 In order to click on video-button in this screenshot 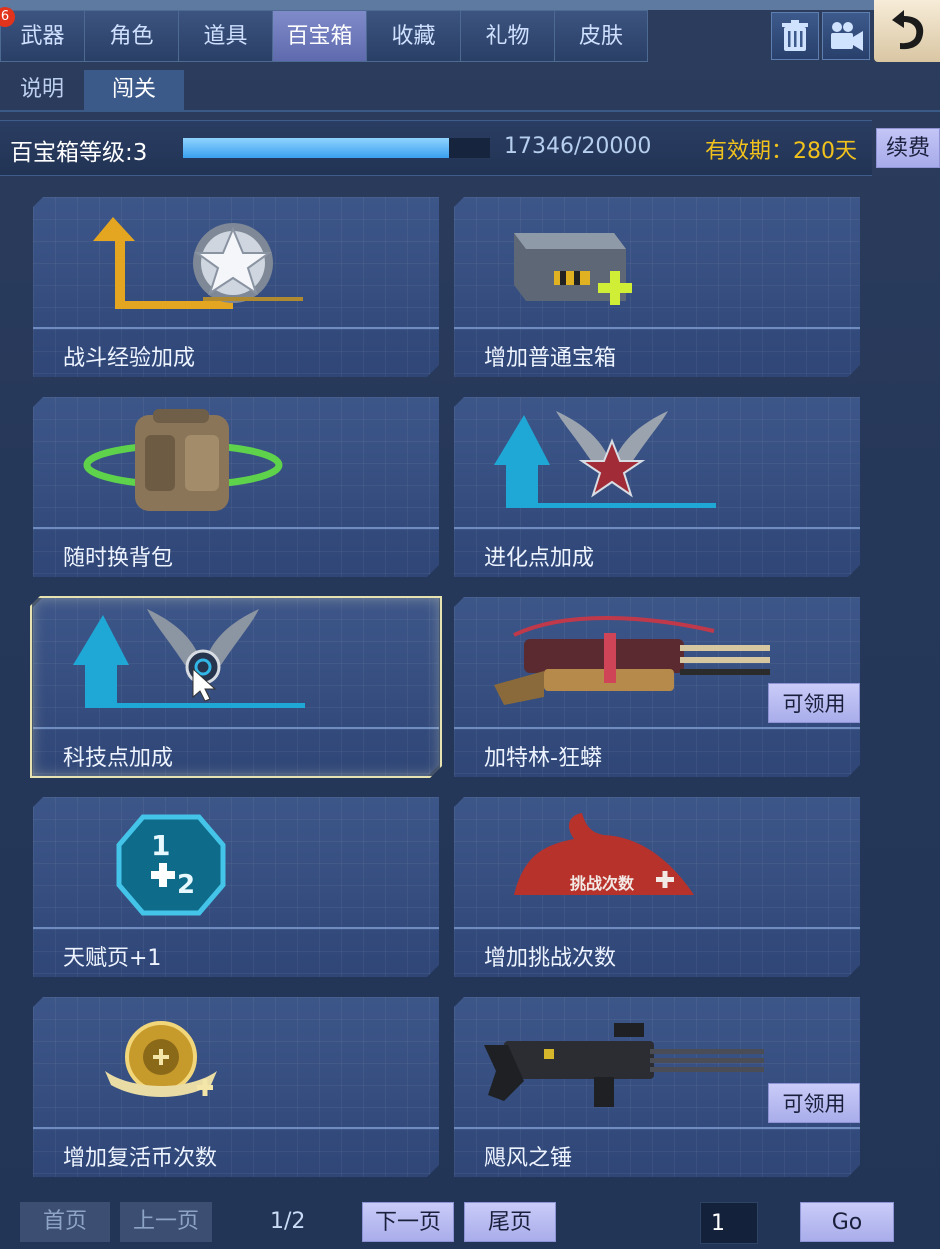, I will do `click(846, 36)`.